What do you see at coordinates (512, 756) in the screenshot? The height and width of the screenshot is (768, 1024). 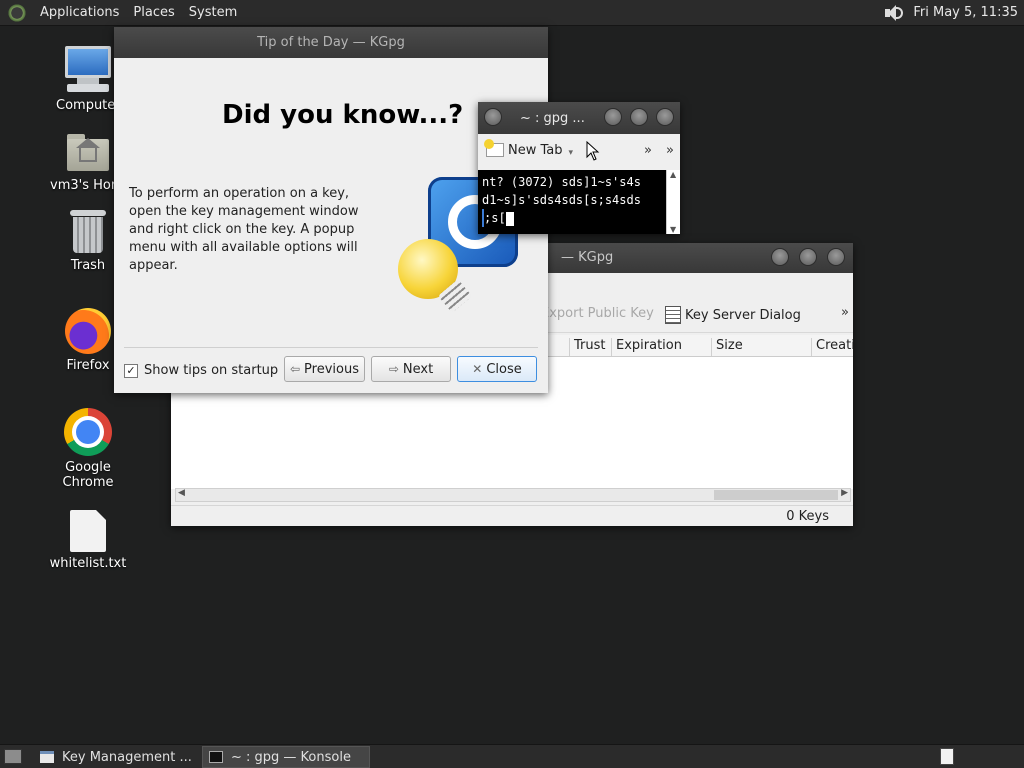 I see `bottom-panel: Key Management ... ~ : gpg — Konsole` at bounding box center [512, 756].